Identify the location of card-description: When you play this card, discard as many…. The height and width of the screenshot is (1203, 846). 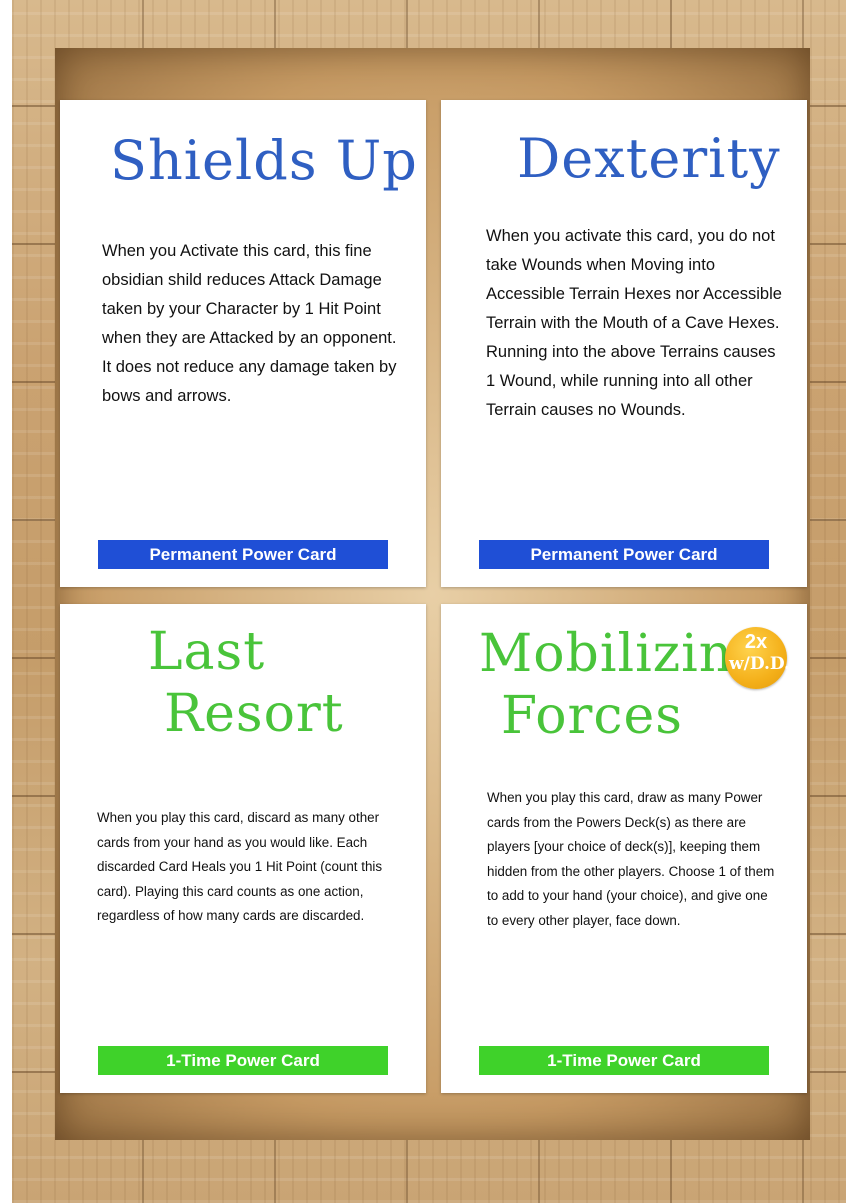
(240, 867).